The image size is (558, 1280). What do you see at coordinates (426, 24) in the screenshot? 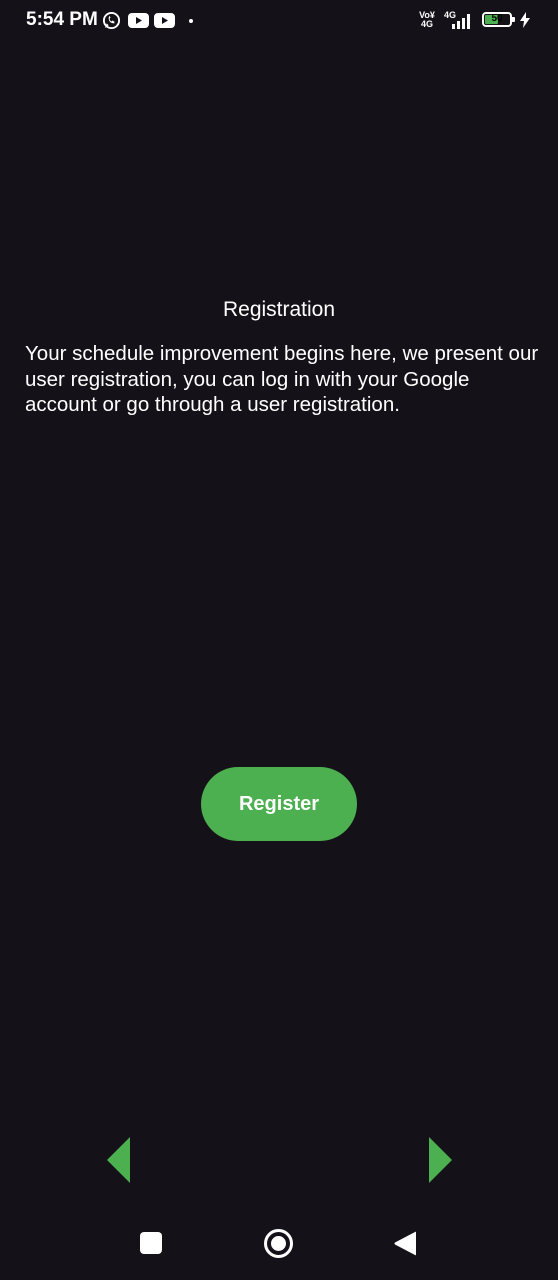
I see `volte-sub-label: 4G` at bounding box center [426, 24].